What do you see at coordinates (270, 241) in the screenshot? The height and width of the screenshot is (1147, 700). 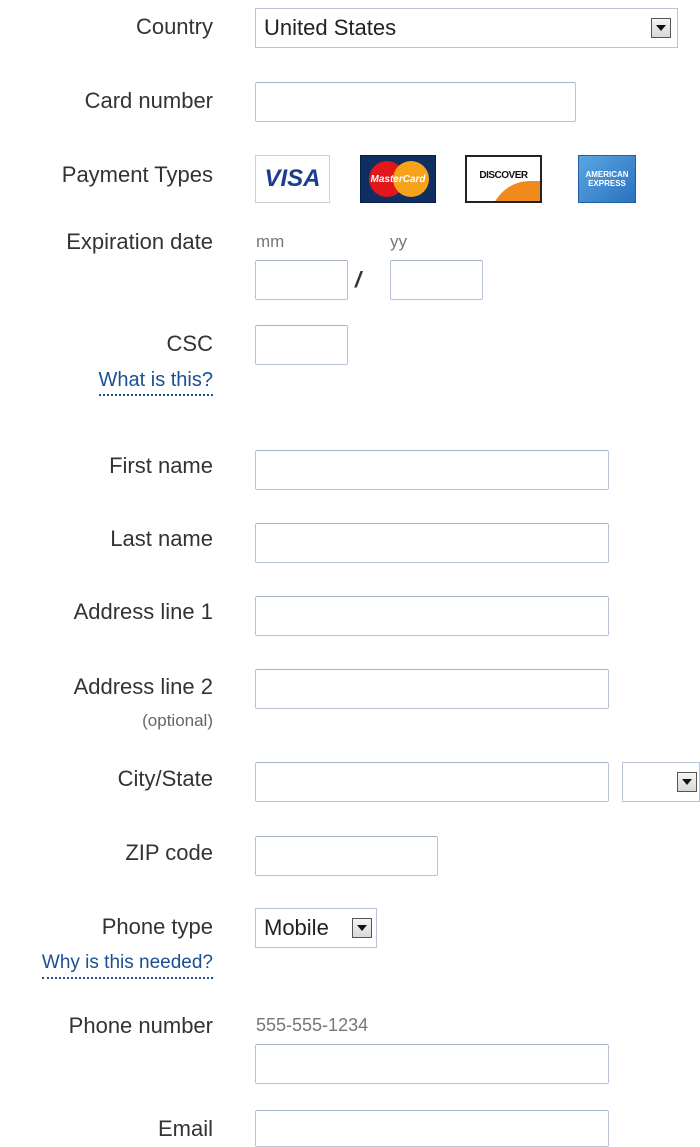 I see `expiration-mm-hint: mm` at bounding box center [270, 241].